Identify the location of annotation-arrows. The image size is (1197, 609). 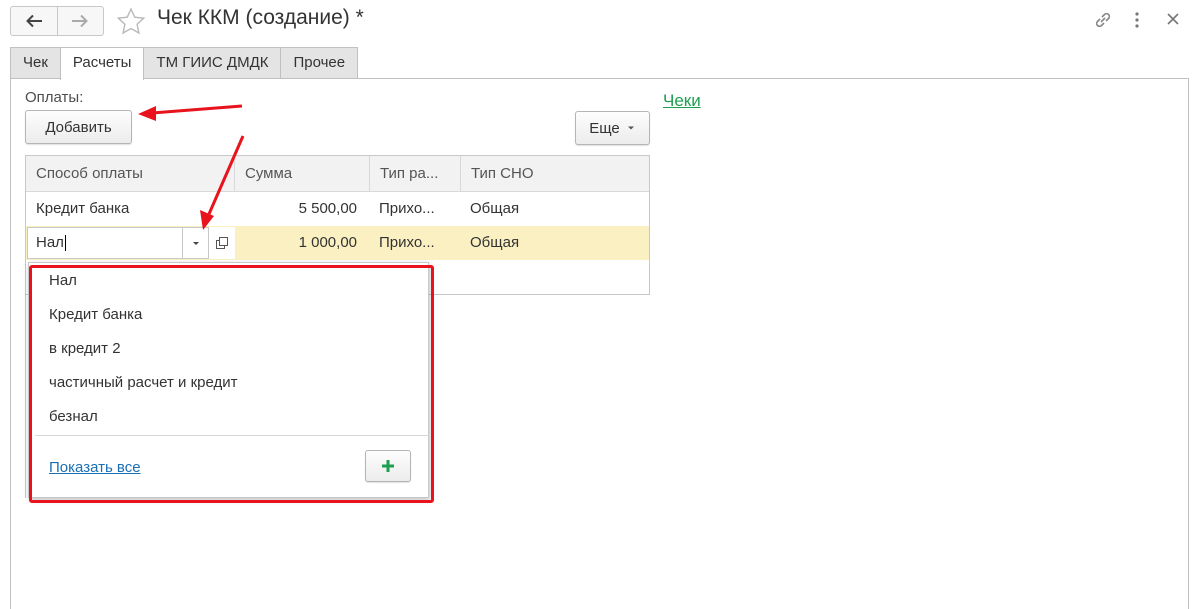
(191, 167).